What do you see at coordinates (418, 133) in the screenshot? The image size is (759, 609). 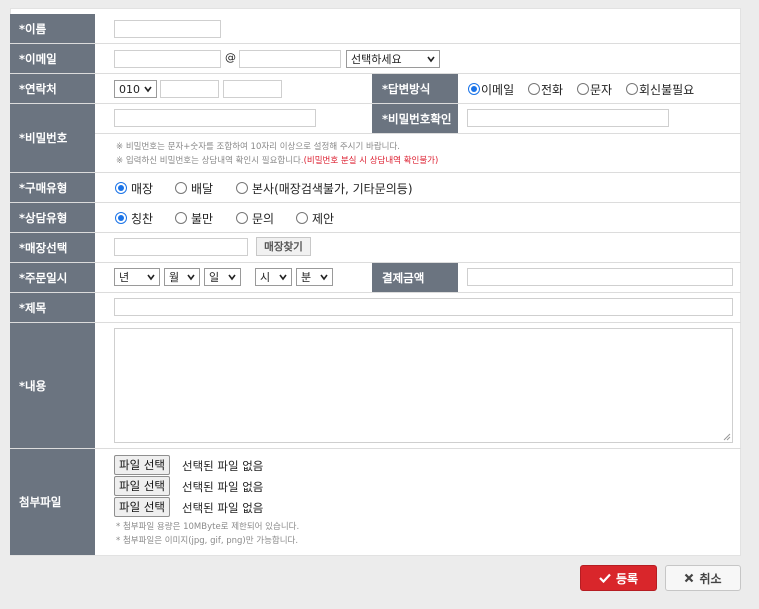 I see `password-divider` at bounding box center [418, 133].